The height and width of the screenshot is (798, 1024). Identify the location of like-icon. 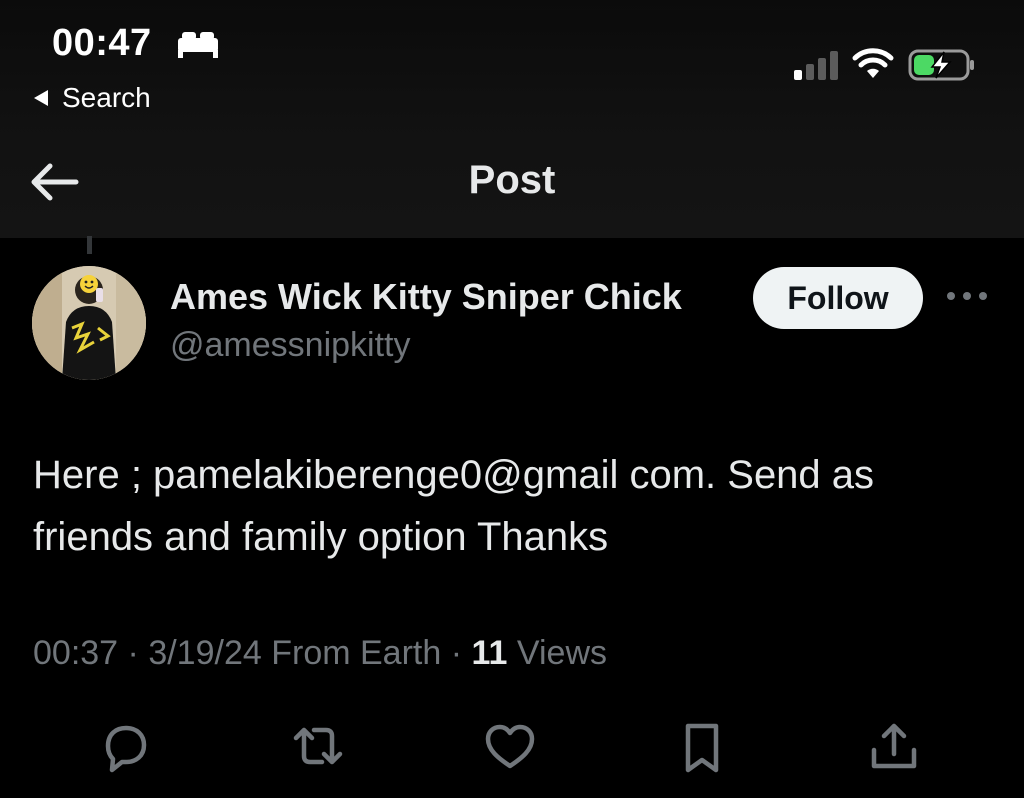
(510, 746).